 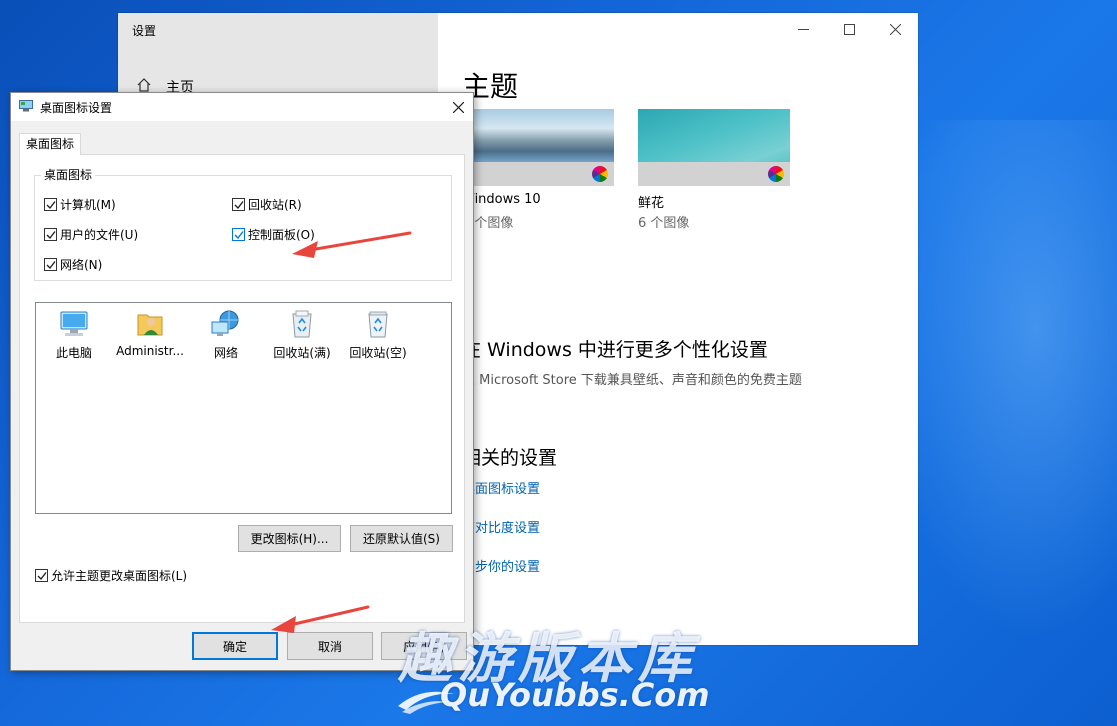 I want to click on icon-label: 网络, so click(x=225, y=353).